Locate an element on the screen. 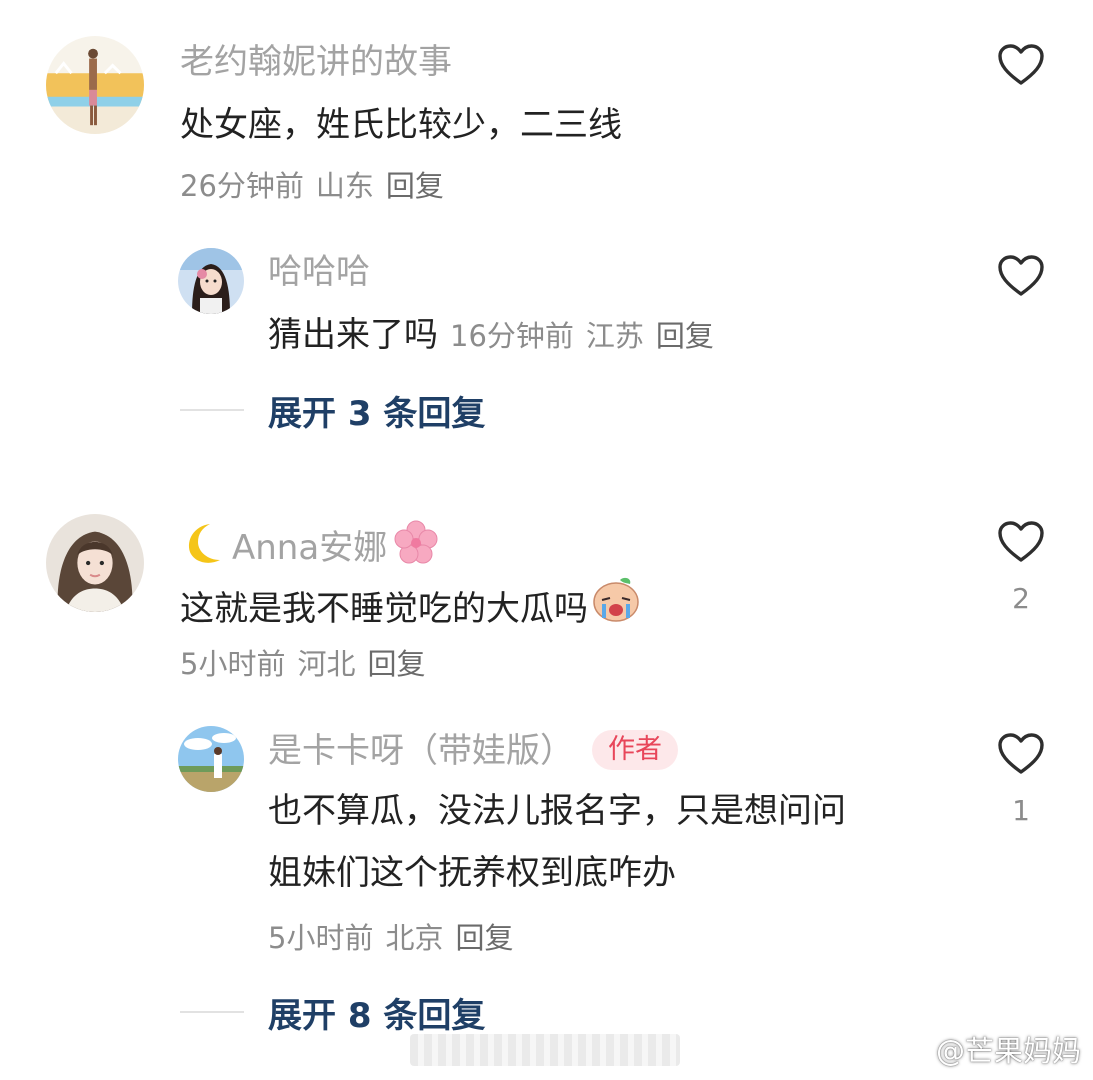 The width and height of the screenshot is (1093, 1080). comment-time: 26分钟前 is located at coordinates (242, 186).